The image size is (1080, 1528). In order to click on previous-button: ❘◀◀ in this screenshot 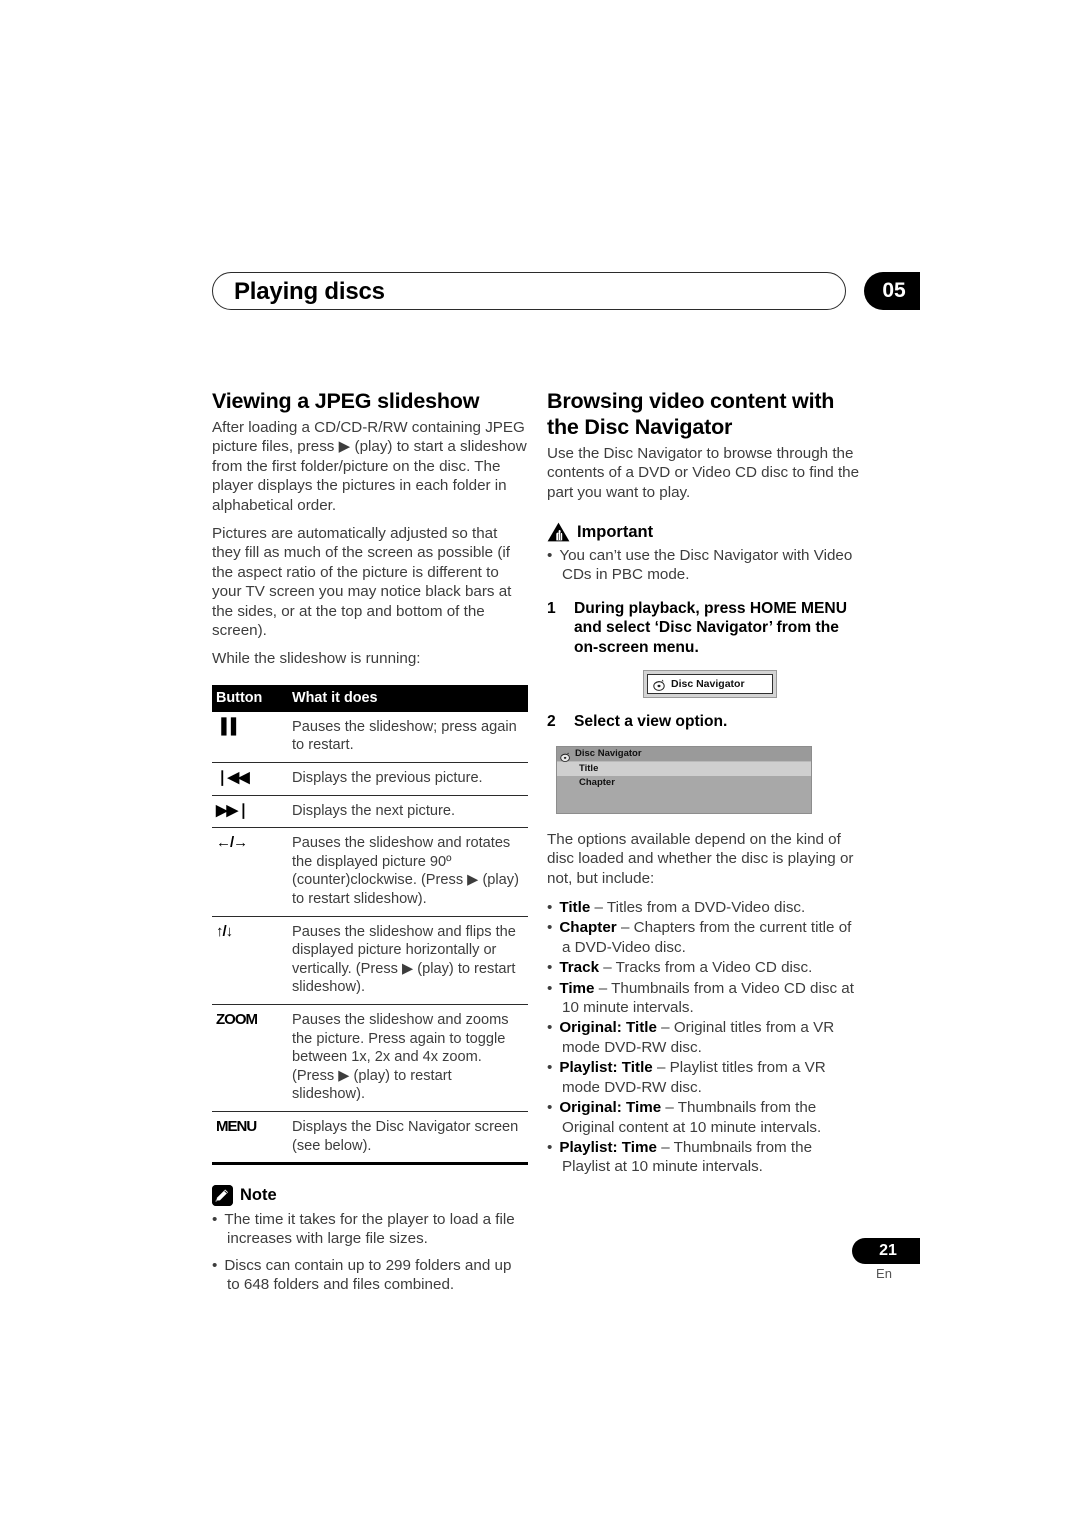, I will do `click(248, 779)`.